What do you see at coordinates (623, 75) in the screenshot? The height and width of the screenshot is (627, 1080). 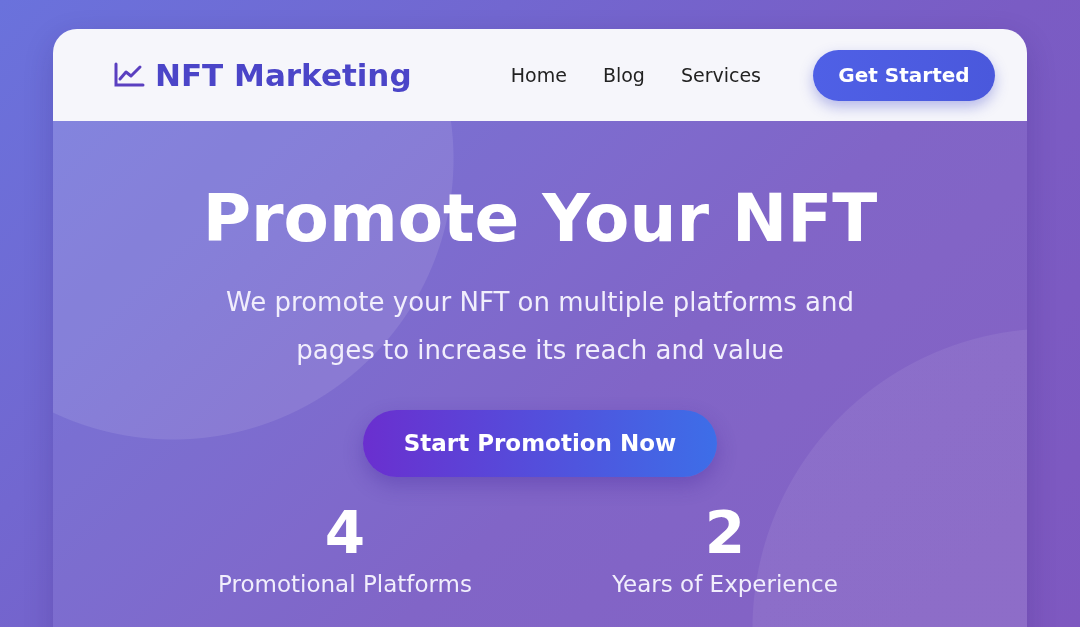 I see `nav-link: Blog` at bounding box center [623, 75].